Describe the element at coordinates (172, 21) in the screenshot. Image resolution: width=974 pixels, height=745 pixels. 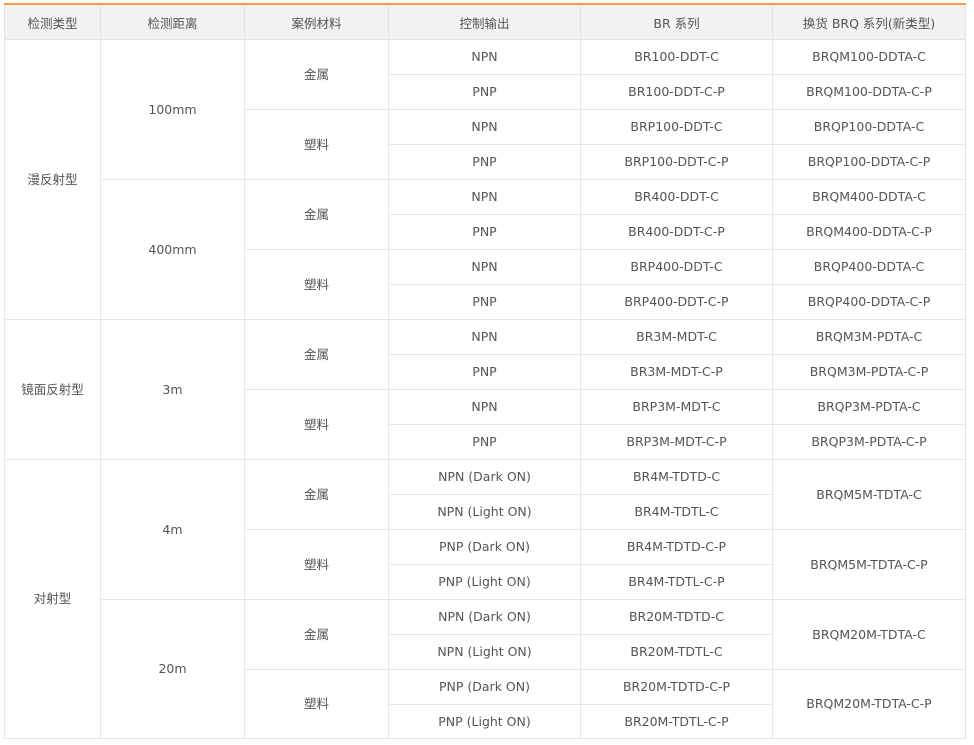
I see `header-detection-distance: 检测距离` at that location.